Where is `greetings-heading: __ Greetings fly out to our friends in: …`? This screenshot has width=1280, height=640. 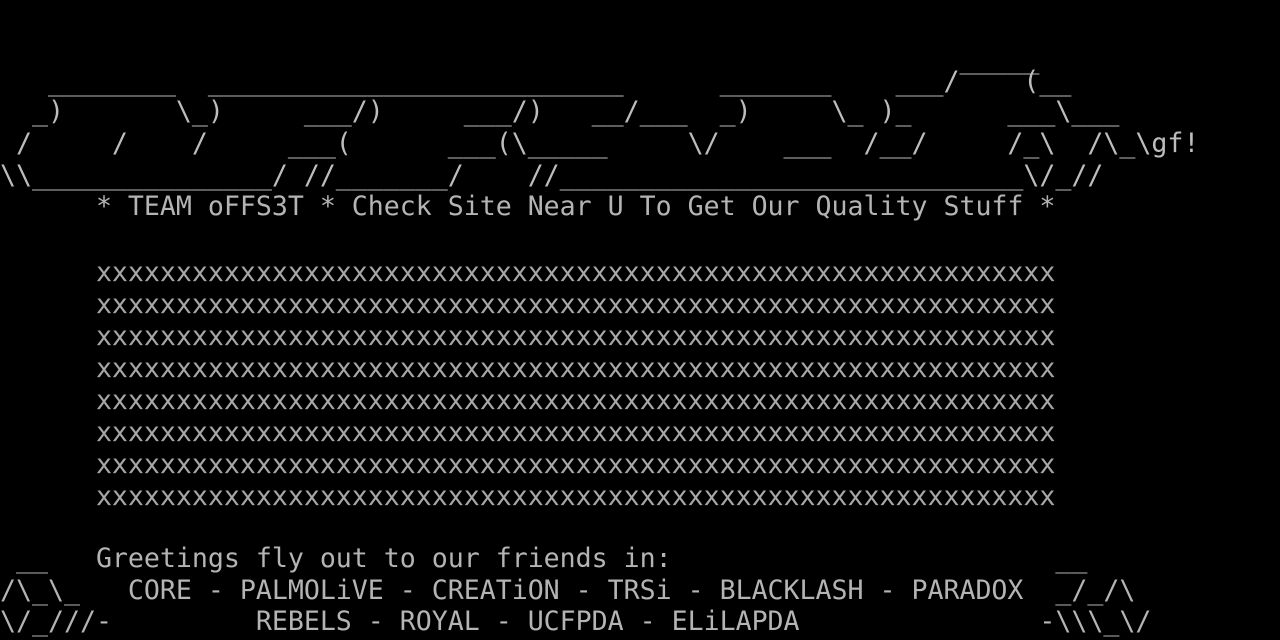 greetings-heading: __ Greetings fly out to our friends in: … is located at coordinates (544, 558).